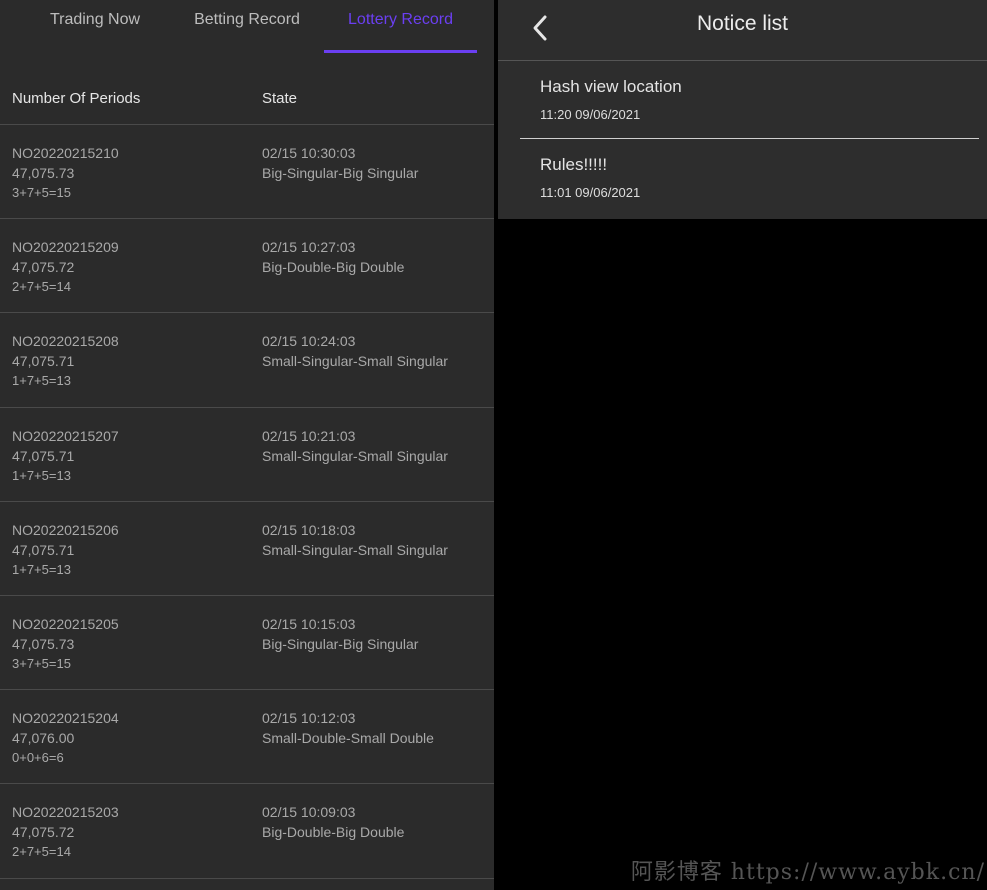  Describe the element at coordinates (309, 529) in the screenshot. I see `draw-time: 02/15 10:18:03` at that location.